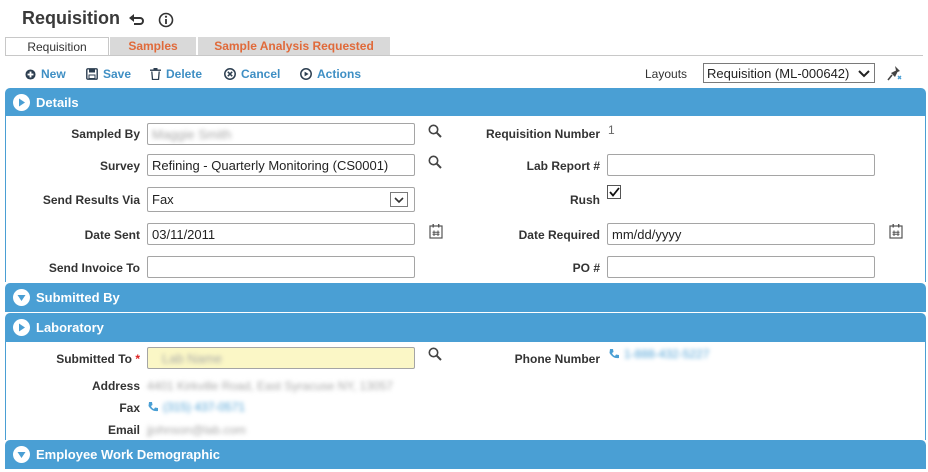 This screenshot has height=472, width=928. Describe the element at coordinates (465, 327) in the screenshot. I see `laboratory-section-header: Laboratory` at that location.